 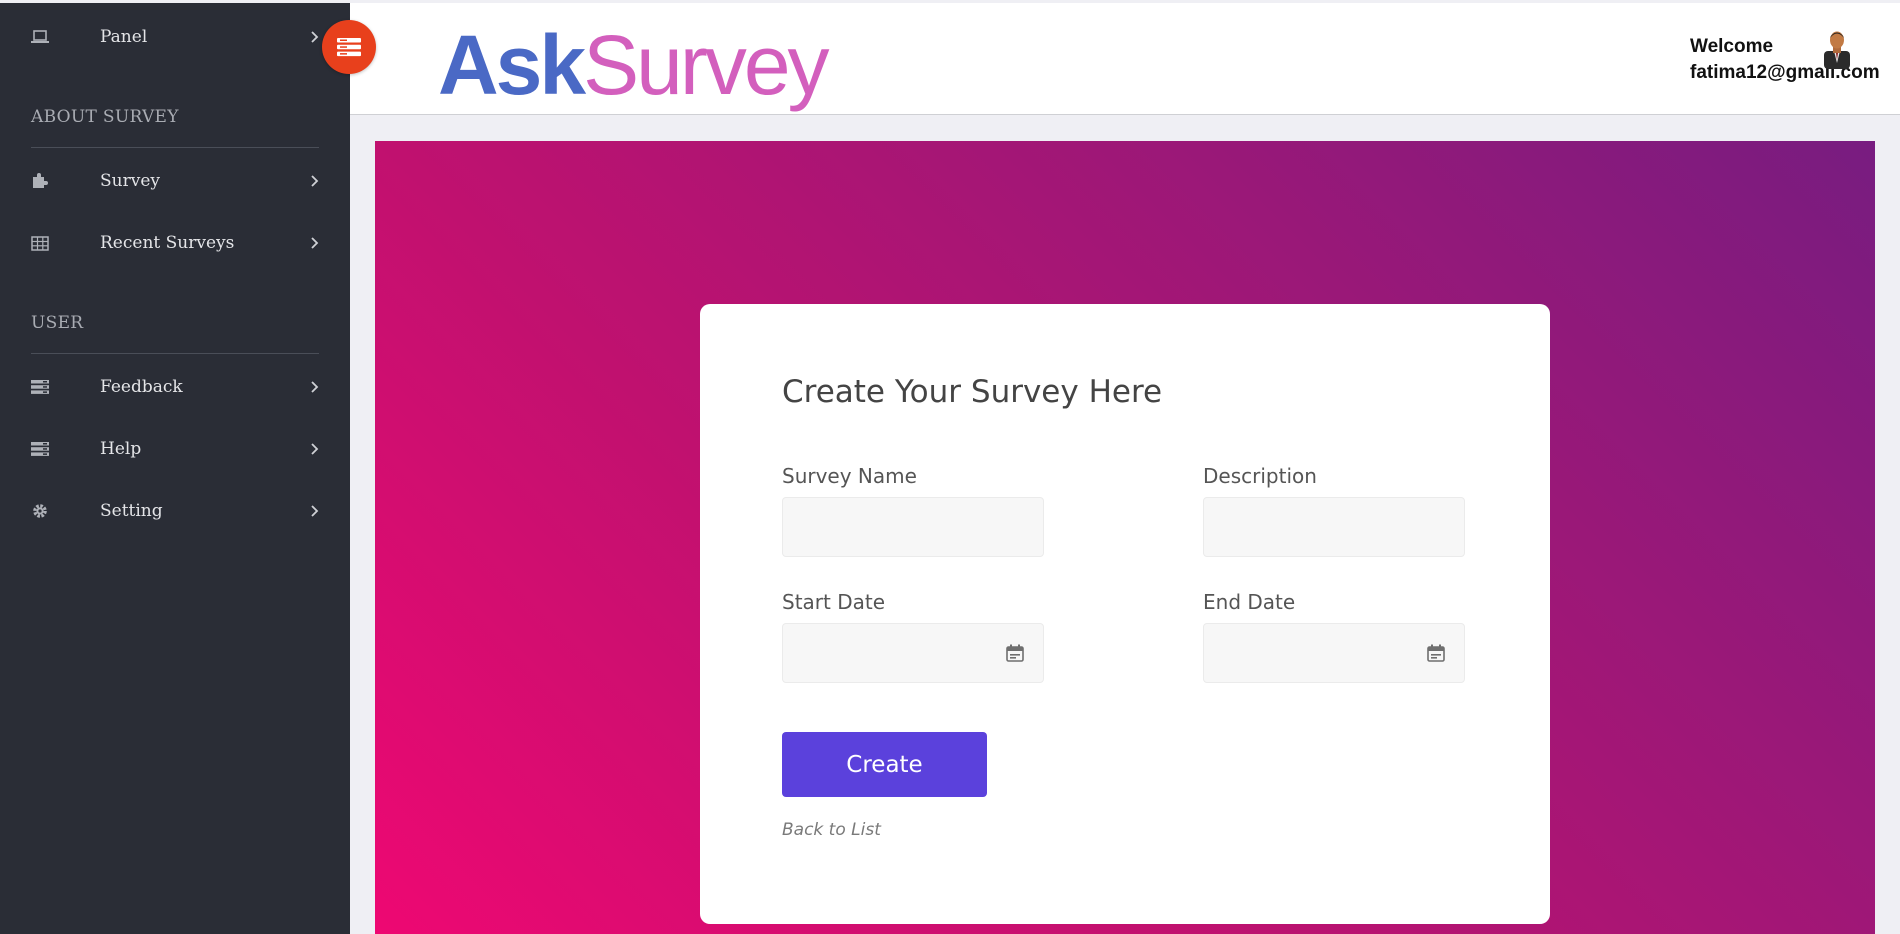 What do you see at coordinates (167, 243) in the screenshot?
I see `sidebar-item-label: Recent Surveys` at bounding box center [167, 243].